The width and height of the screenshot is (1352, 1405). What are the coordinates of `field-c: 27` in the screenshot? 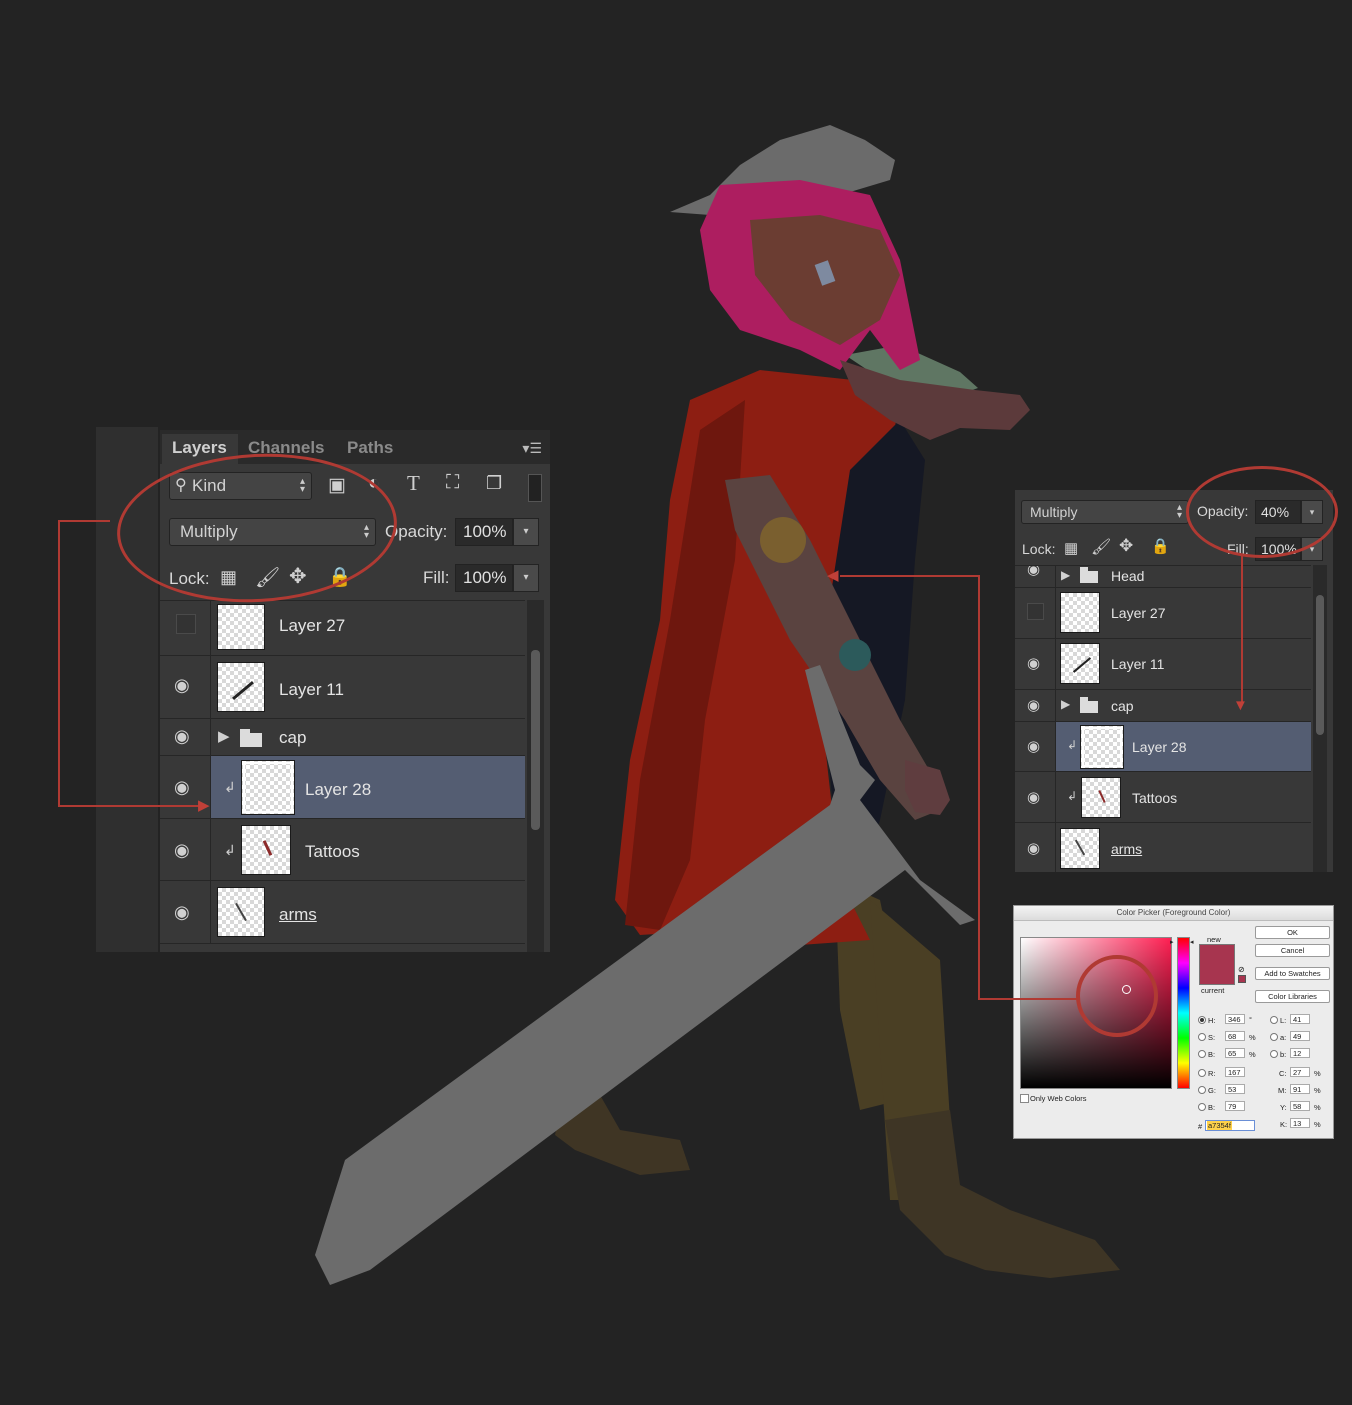 It's located at (1300, 1072).